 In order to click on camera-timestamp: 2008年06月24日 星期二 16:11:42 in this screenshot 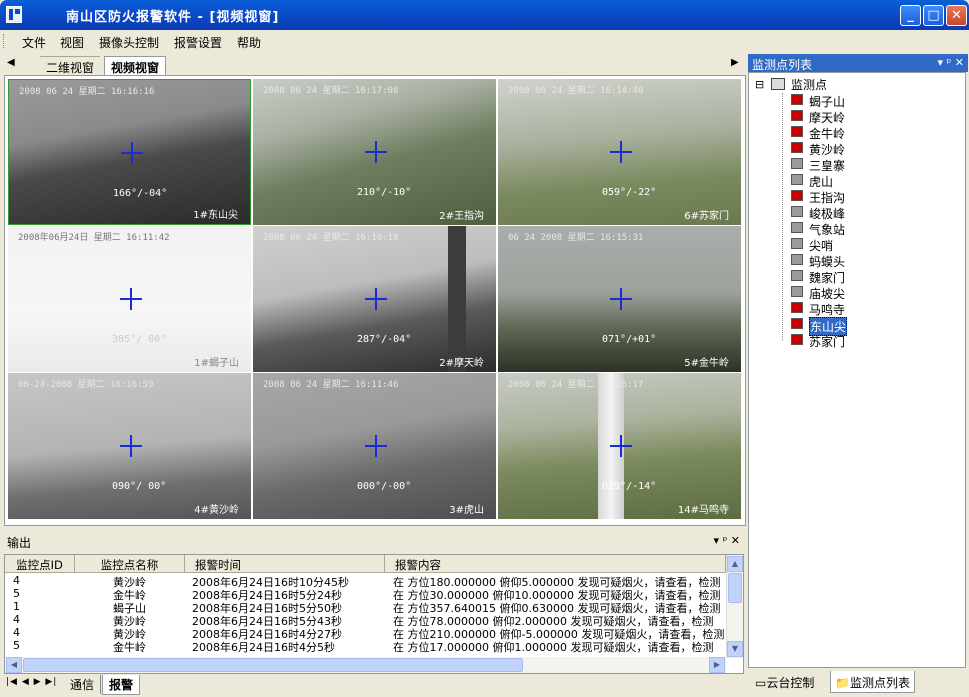, I will do `click(94, 238)`.